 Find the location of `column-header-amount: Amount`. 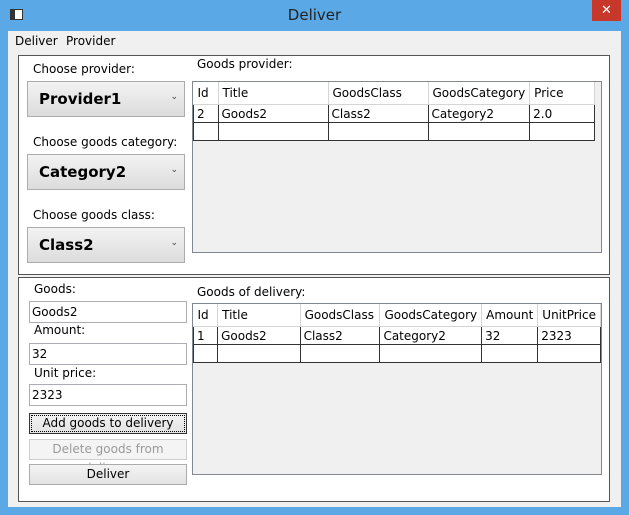

column-header-amount: Amount is located at coordinates (510, 315).